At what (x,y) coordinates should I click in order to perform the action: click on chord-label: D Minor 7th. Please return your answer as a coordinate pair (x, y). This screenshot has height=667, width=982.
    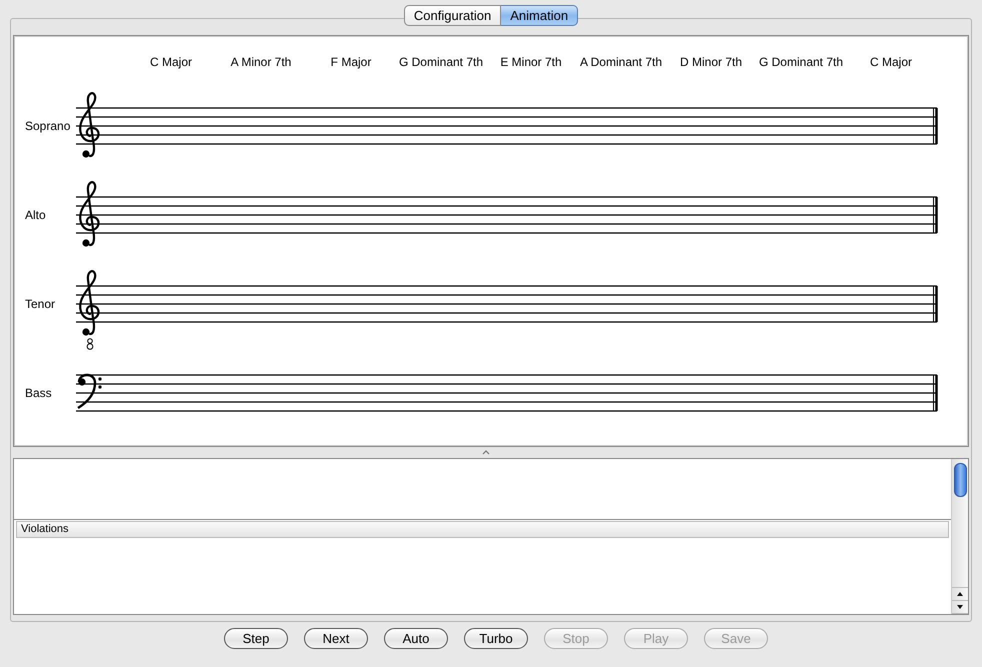
    Looking at the image, I should click on (711, 63).